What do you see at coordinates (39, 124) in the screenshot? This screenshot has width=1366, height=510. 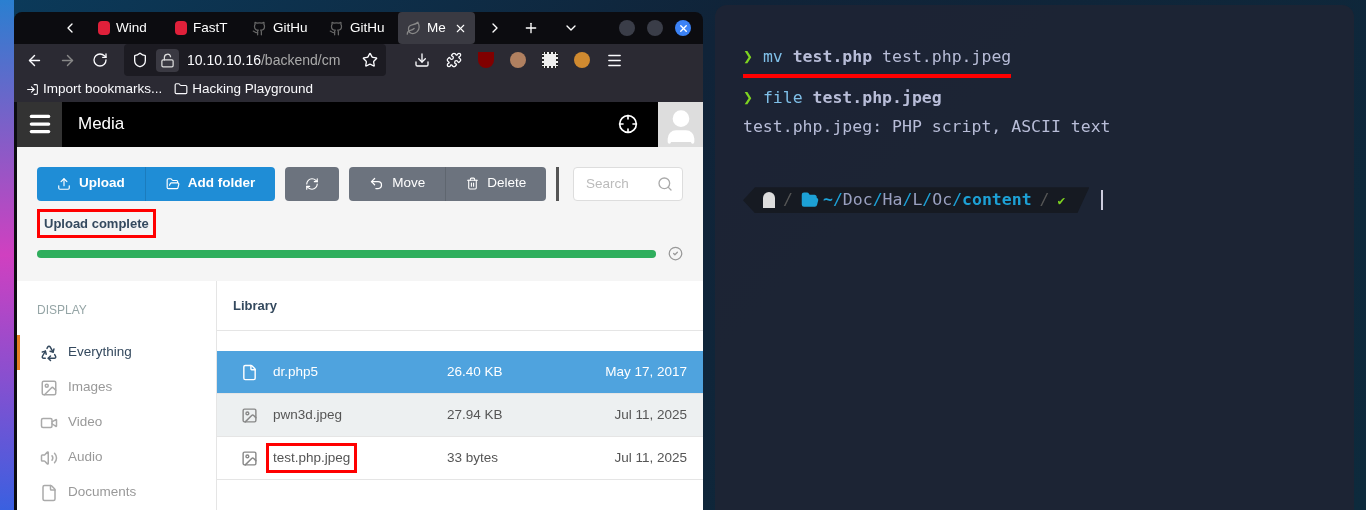 I see `hamburger-menu-button` at bounding box center [39, 124].